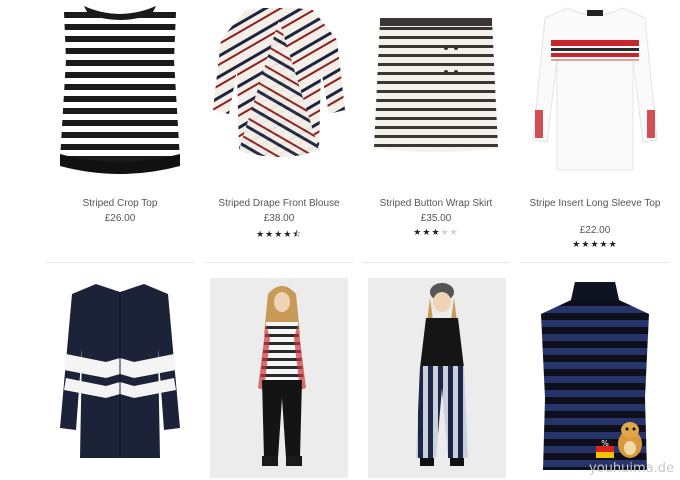  What do you see at coordinates (297, 234) in the screenshot?
I see `half-star-icon: ⯪` at bounding box center [297, 234].